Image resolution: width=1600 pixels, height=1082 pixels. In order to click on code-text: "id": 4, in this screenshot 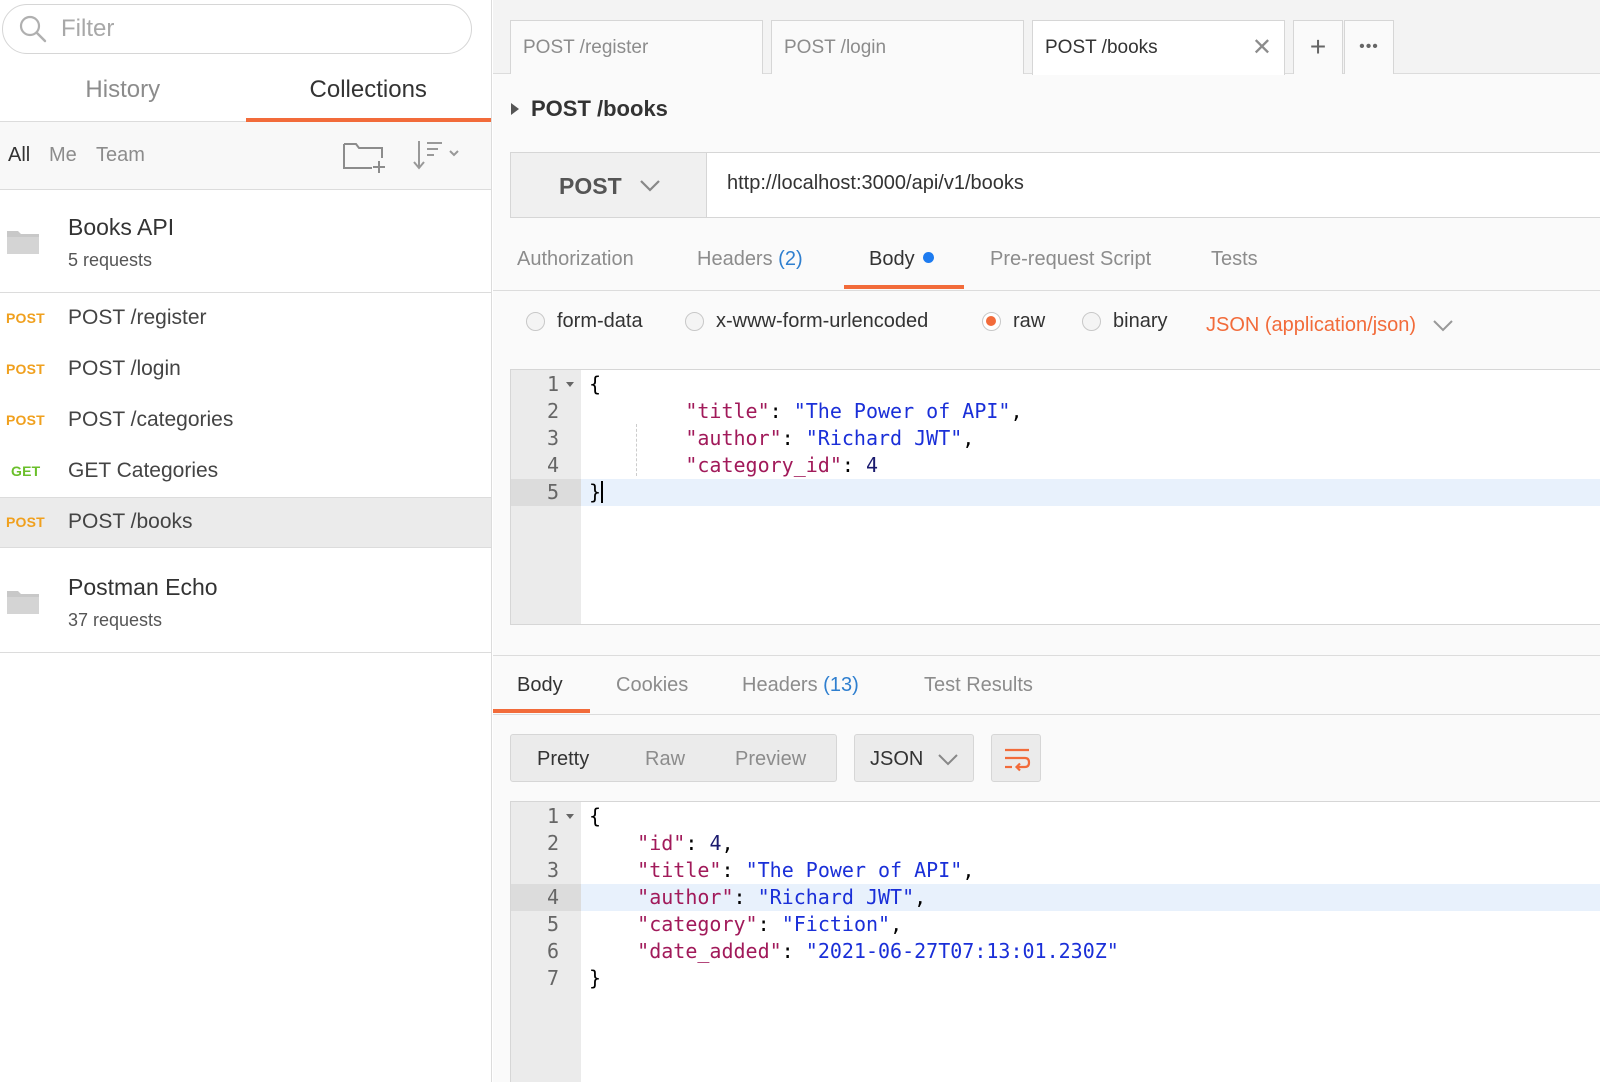, I will do `click(685, 843)`.